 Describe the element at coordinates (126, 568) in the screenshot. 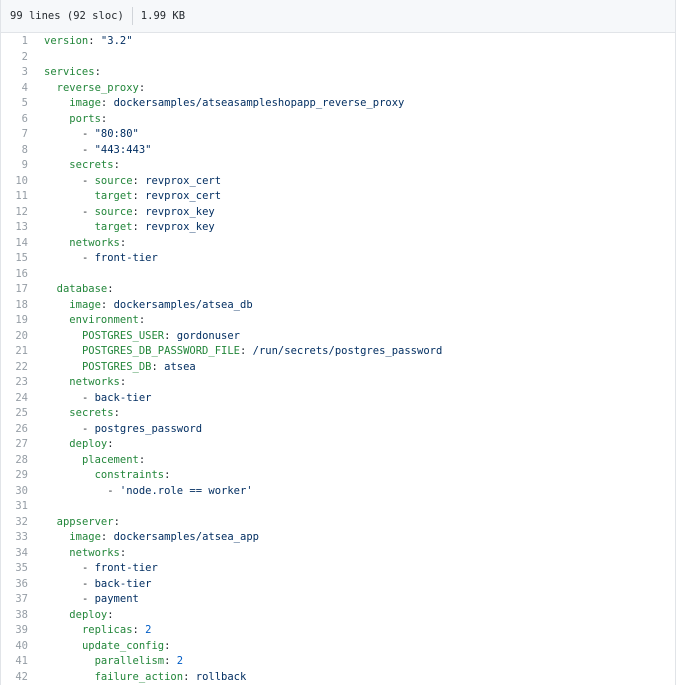

I see `yaml-value: front-tier` at that location.